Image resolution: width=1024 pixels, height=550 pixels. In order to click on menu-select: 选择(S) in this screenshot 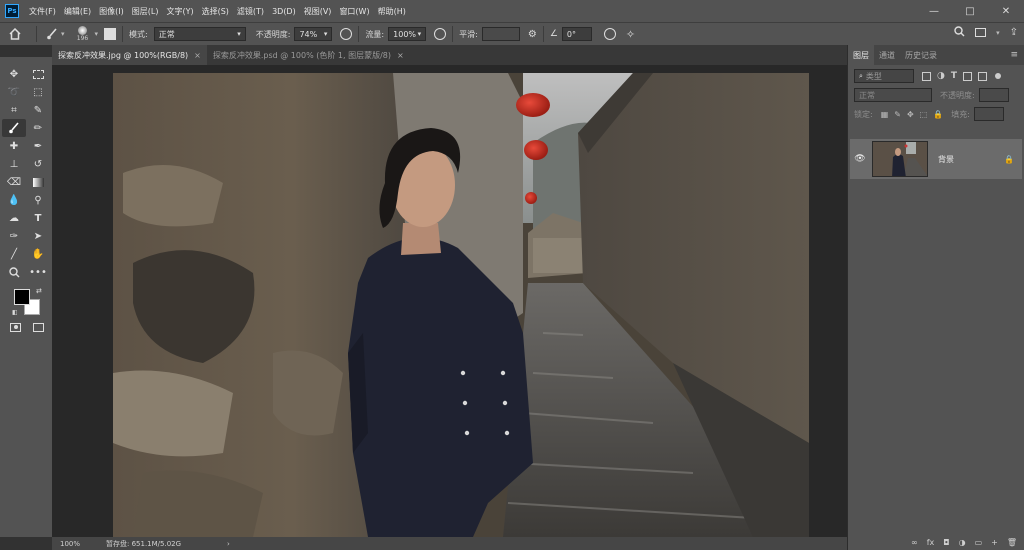, I will do `click(215, 11)`.